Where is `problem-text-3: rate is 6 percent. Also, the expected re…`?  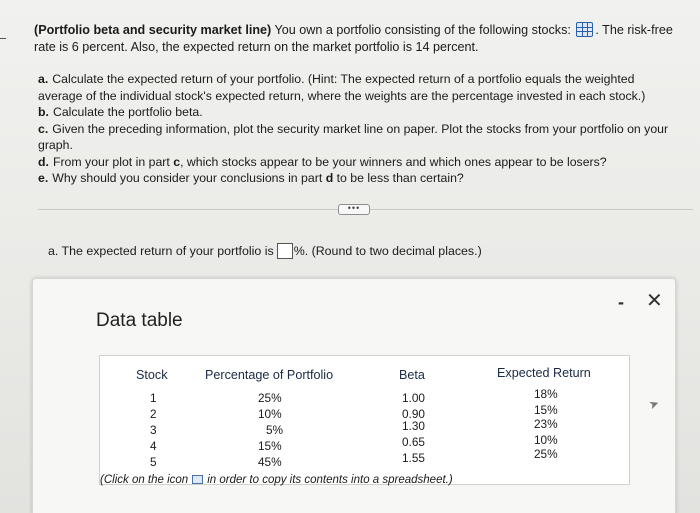 problem-text-3: rate is 6 percent. Also, the expected re… is located at coordinates (256, 47).